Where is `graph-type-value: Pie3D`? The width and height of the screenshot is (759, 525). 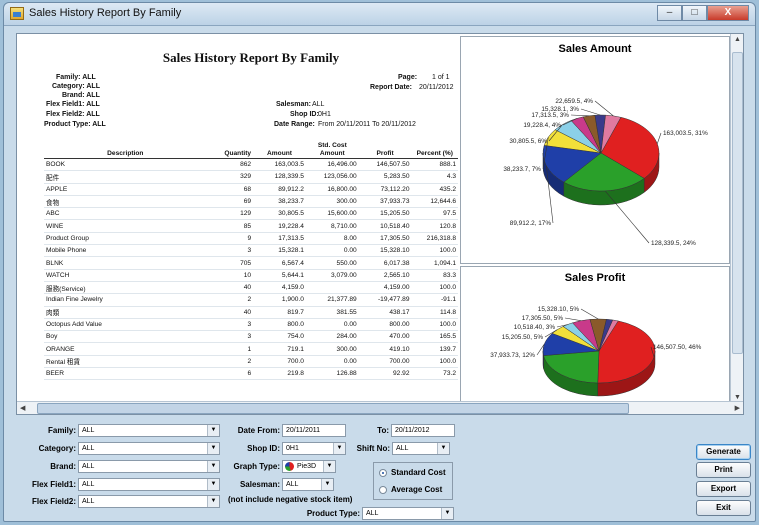 graph-type-value: Pie3D is located at coordinates (307, 466).